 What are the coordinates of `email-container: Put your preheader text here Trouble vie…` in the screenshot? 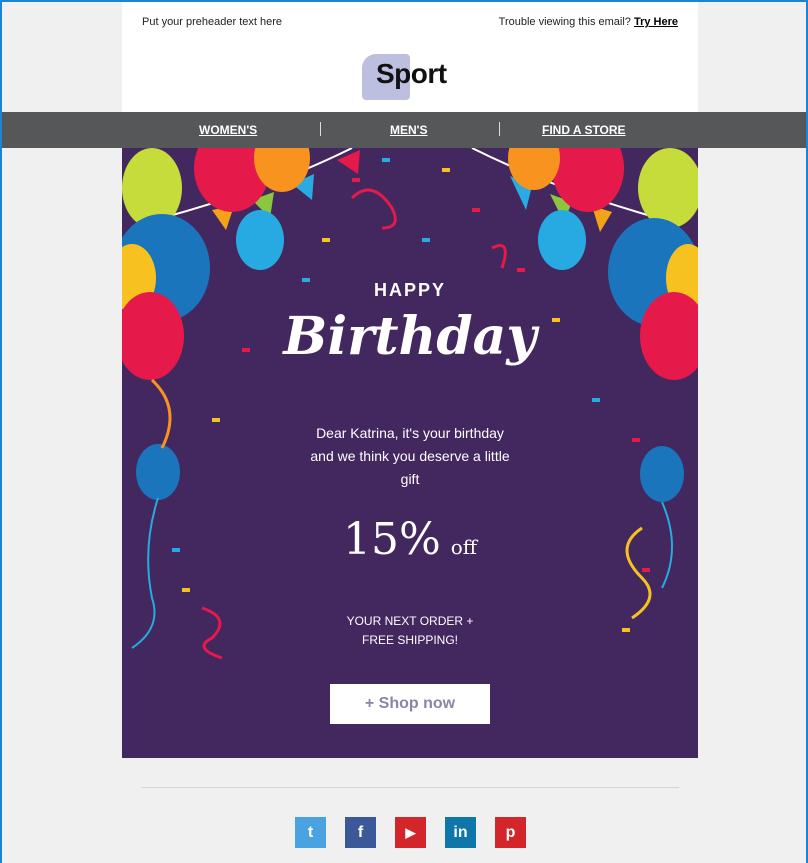 It's located at (410, 57).